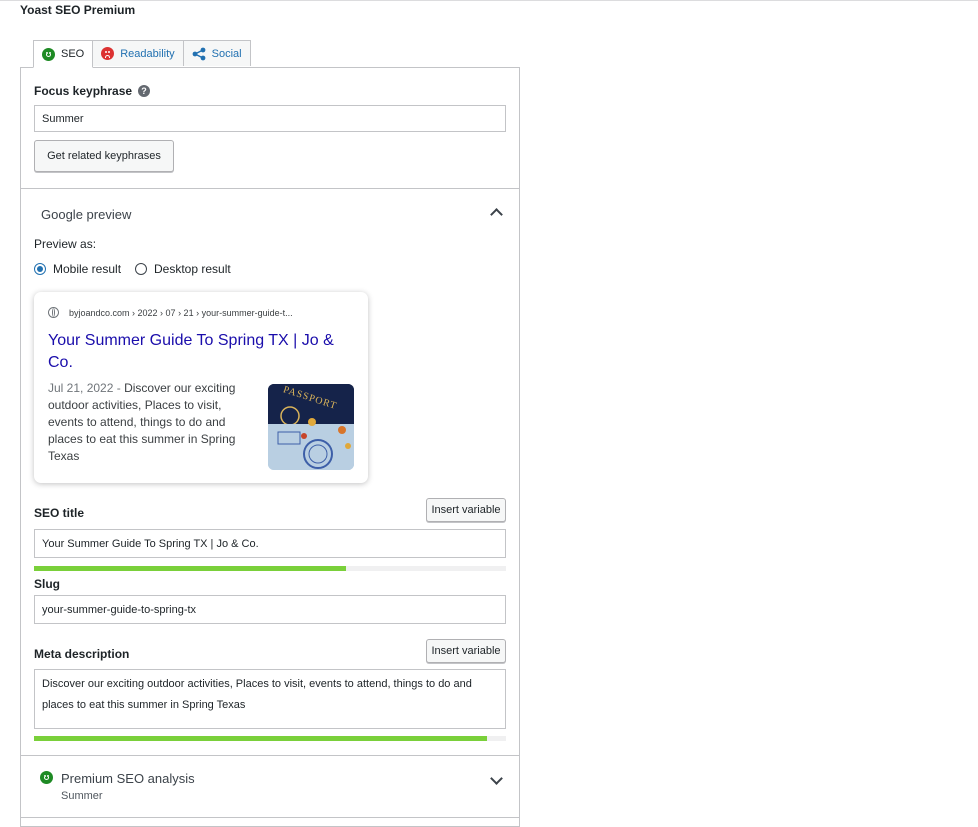 This screenshot has width=978, height=827. I want to click on passport-image: PASSPORT, so click(311, 427).